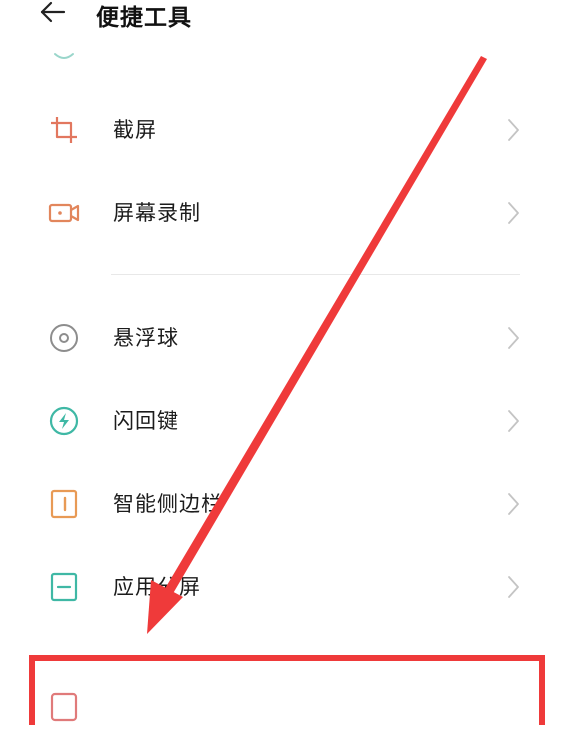  What do you see at coordinates (291, 503) in the screenshot?
I see `menu-item-smart-sidebar: 智能侧边栏` at bounding box center [291, 503].